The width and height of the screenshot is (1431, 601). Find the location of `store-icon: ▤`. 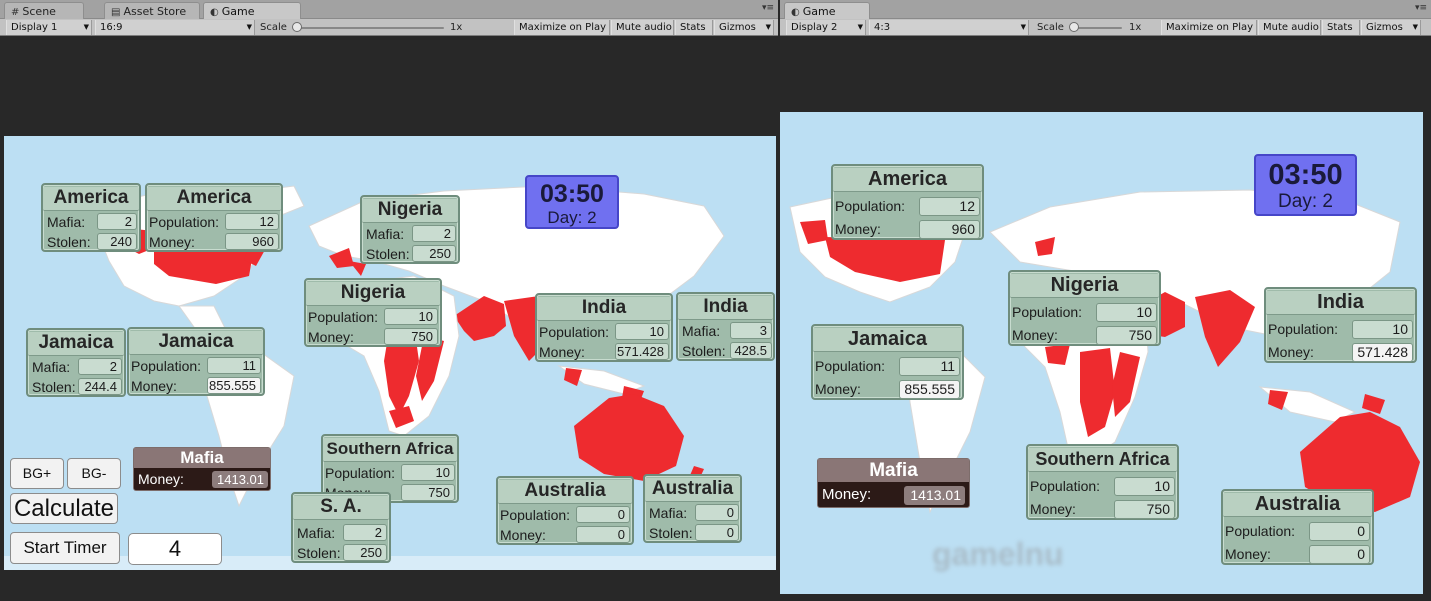

store-icon: ▤ is located at coordinates (116, 12).